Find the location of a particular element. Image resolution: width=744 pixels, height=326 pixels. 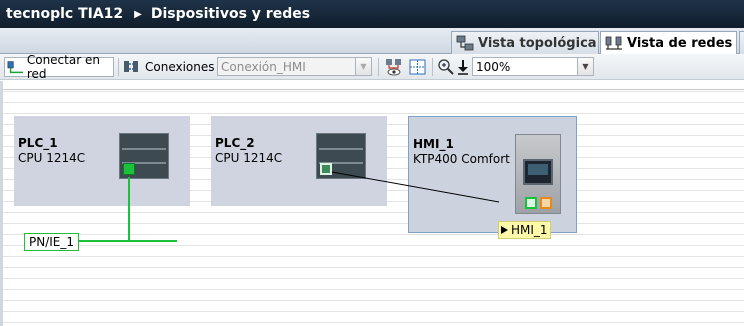

network-icon is located at coordinates (614, 44).